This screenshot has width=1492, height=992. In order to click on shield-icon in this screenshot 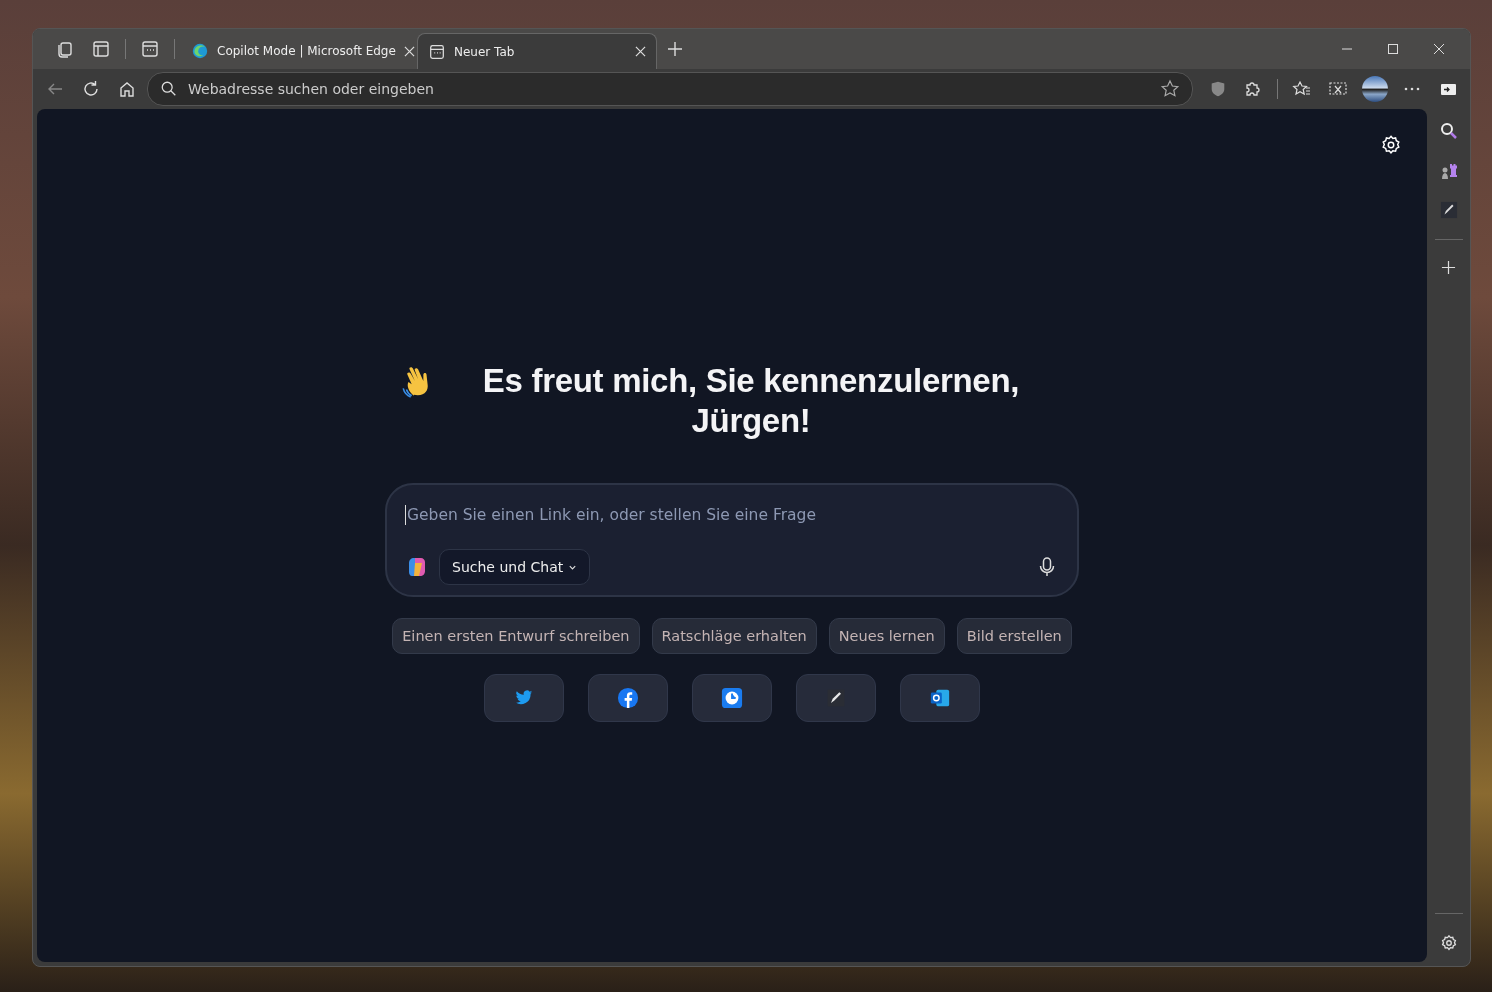, I will do `click(1218, 89)`.